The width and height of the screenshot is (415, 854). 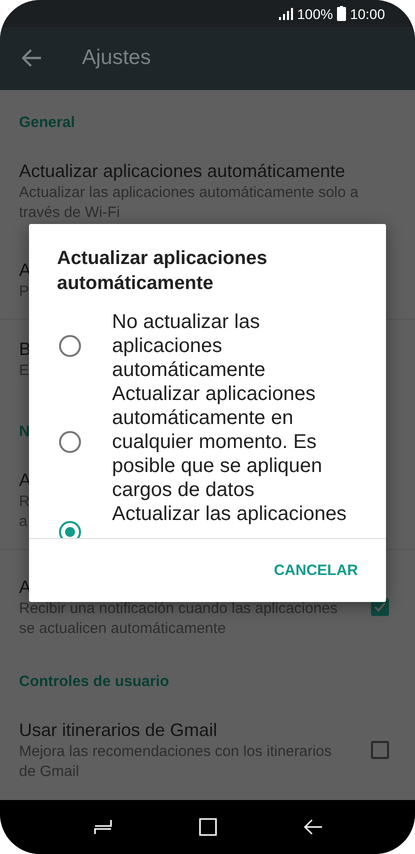 I want to click on option-label: No actualizar las aplicaciones automáticamente, so click(x=189, y=346).